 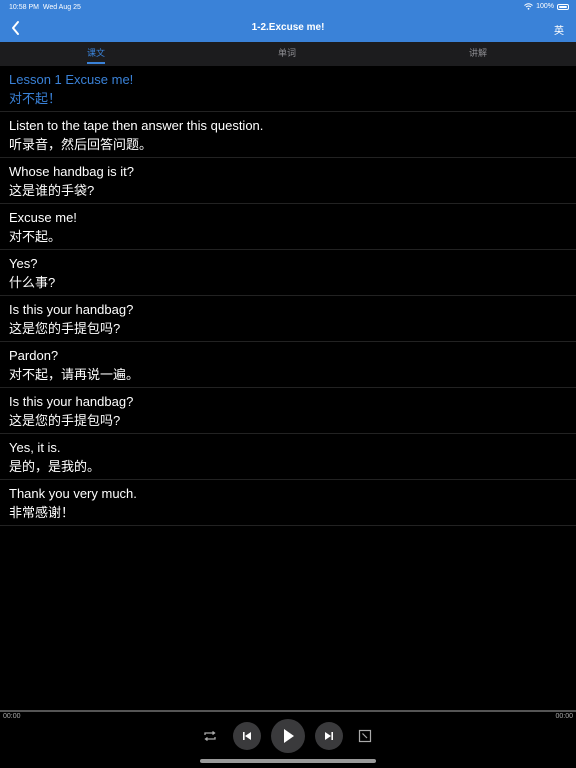 I want to click on play-button, so click(x=288, y=736).